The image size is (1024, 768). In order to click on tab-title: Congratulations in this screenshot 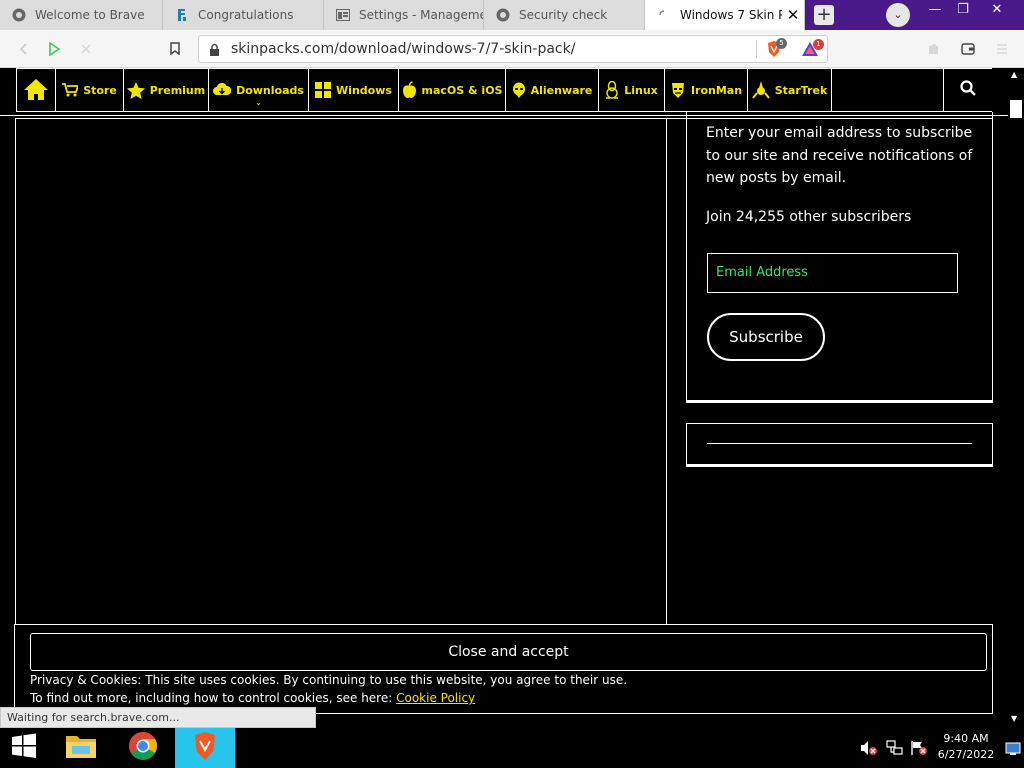, I will do `click(246, 15)`.